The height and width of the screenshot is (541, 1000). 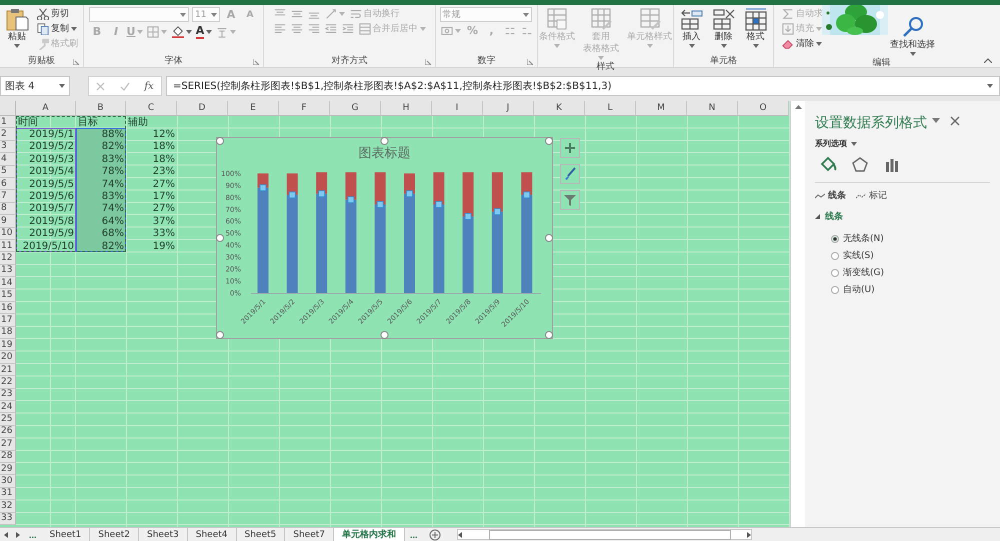 What do you see at coordinates (712, 108) in the screenshot?
I see `column-header: N` at bounding box center [712, 108].